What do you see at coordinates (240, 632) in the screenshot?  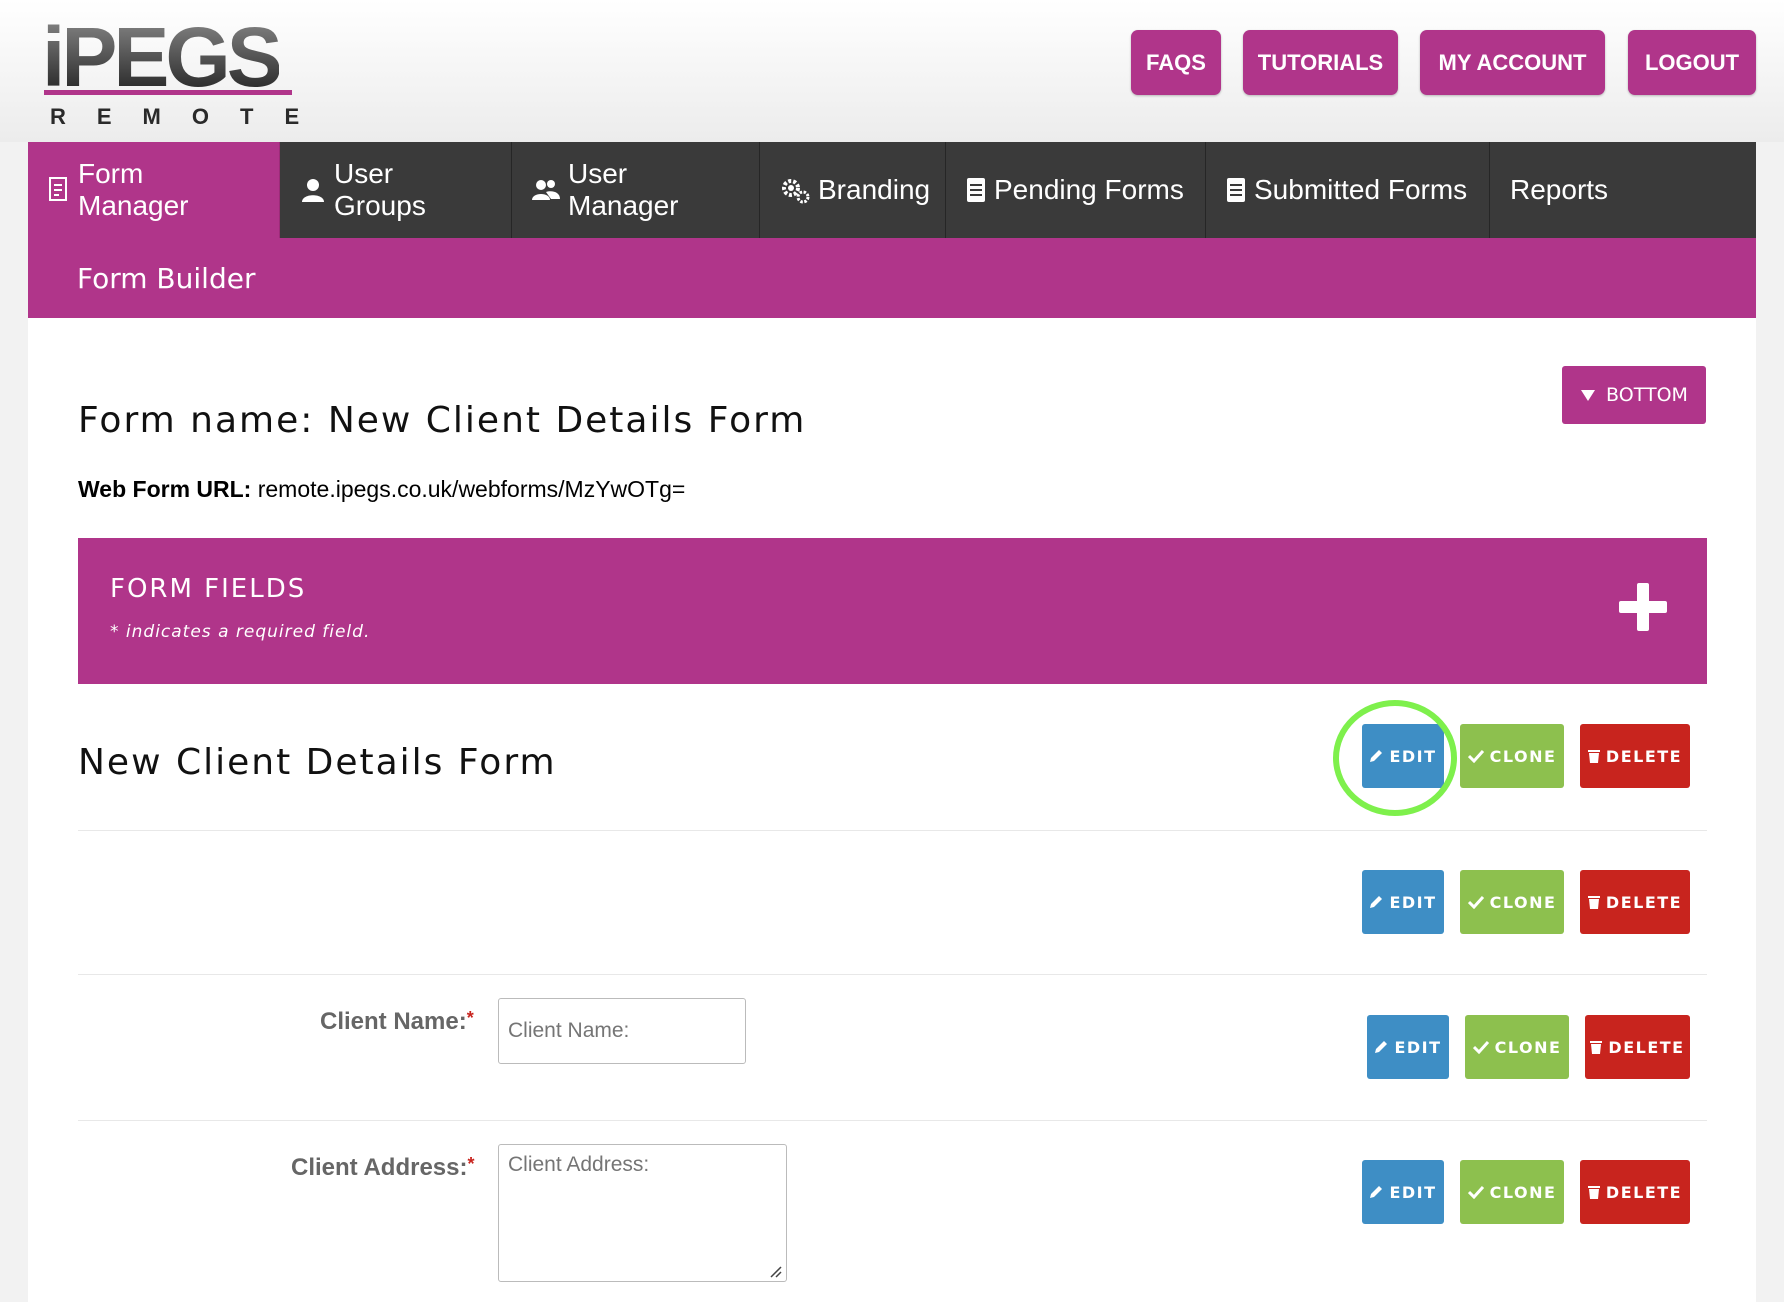 I see `required-note: * indicates a required field.` at bounding box center [240, 632].